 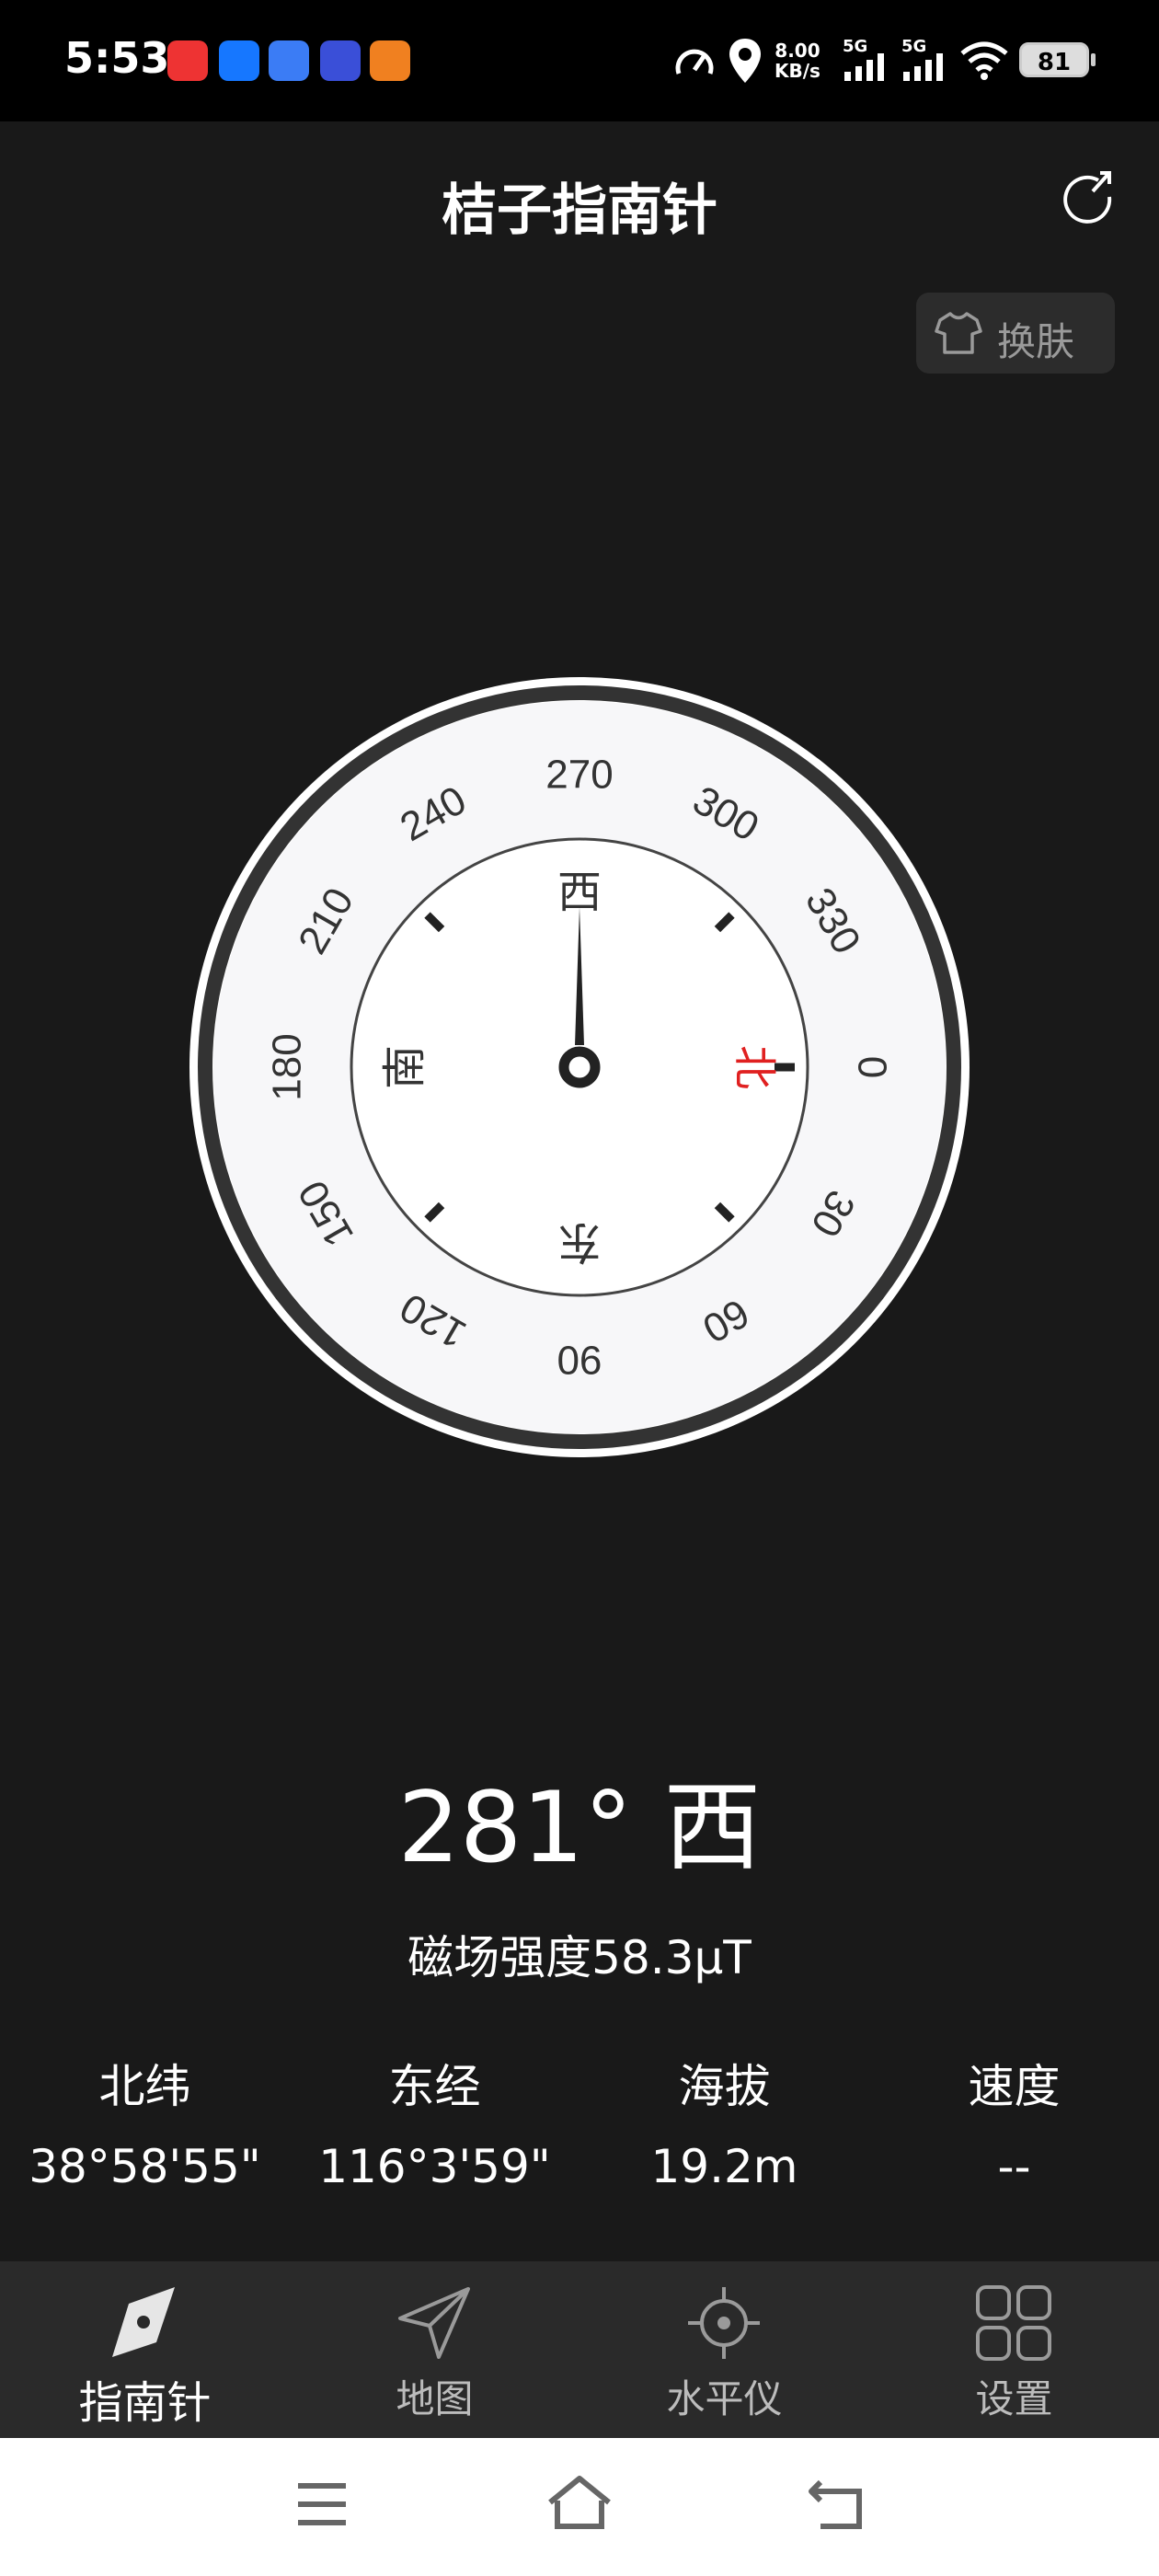 What do you see at coordinates (404, 1067) in the screenshot?
I see `cardinal-south: 南` at bounding box center [404, 1067].